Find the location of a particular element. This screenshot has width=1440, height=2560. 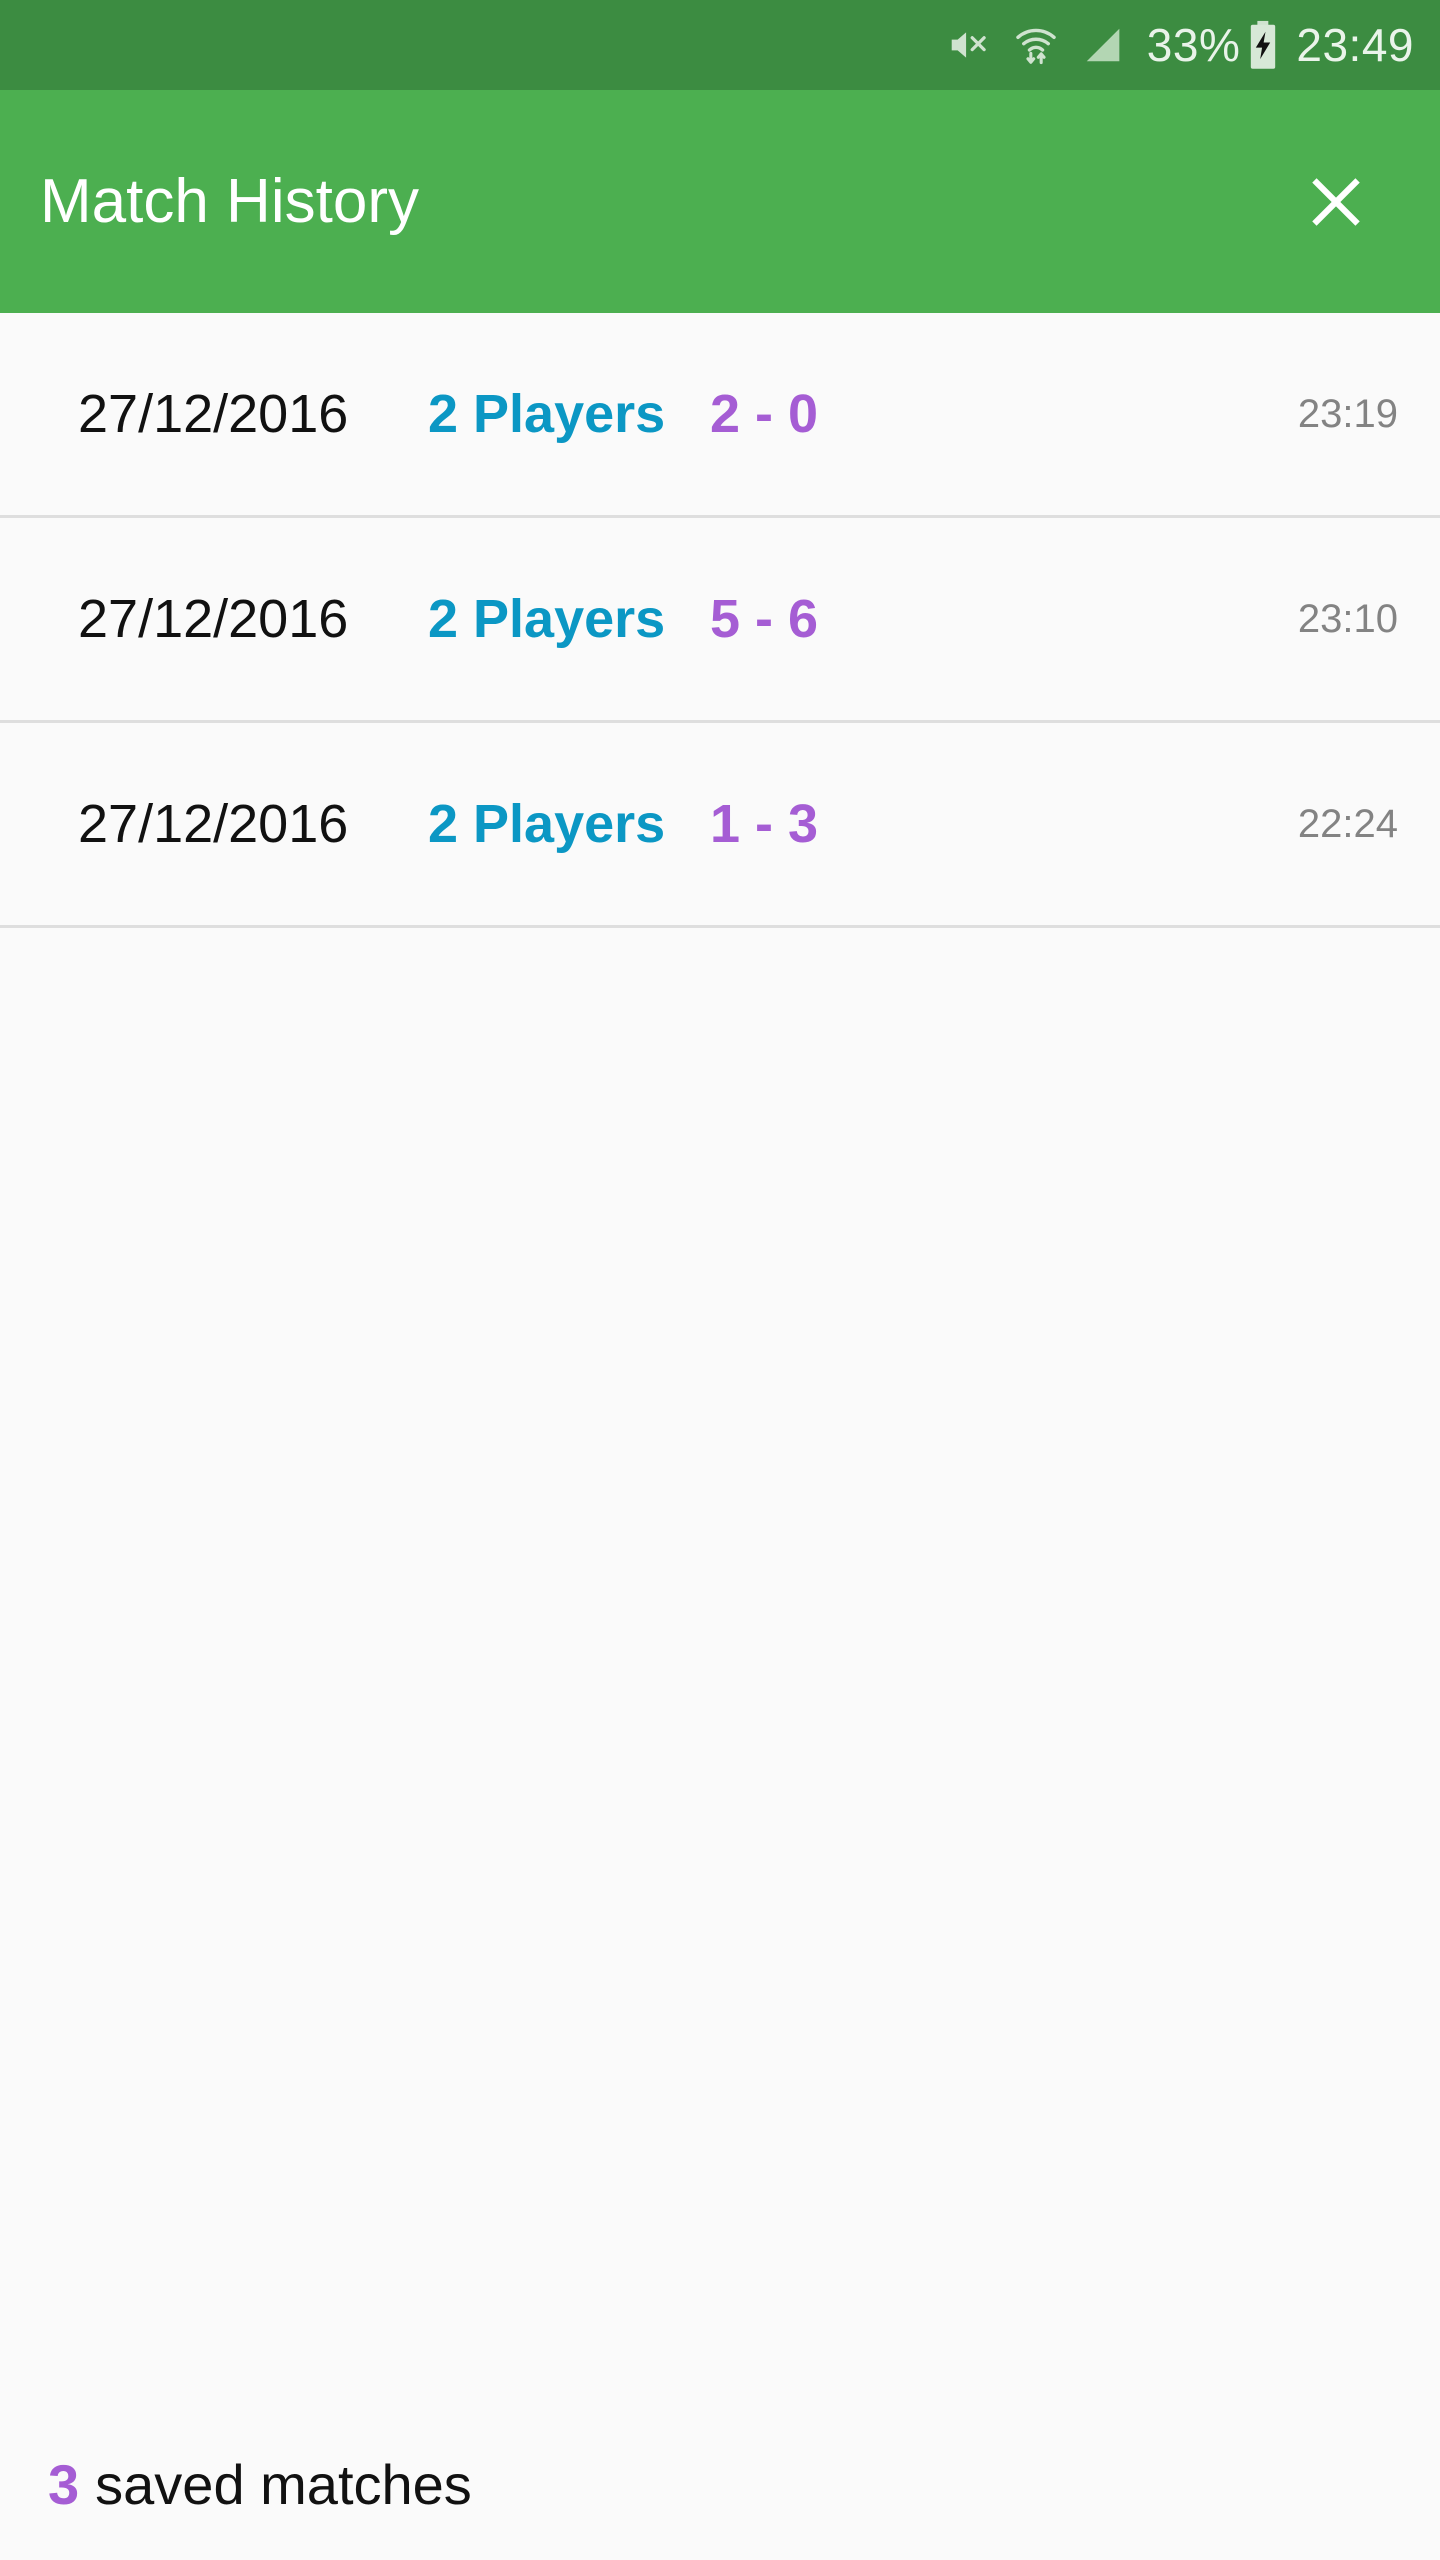

table-row: 27/12/2016 2 Players 5 - 6 23:10 is located at coordinates (720, 620).